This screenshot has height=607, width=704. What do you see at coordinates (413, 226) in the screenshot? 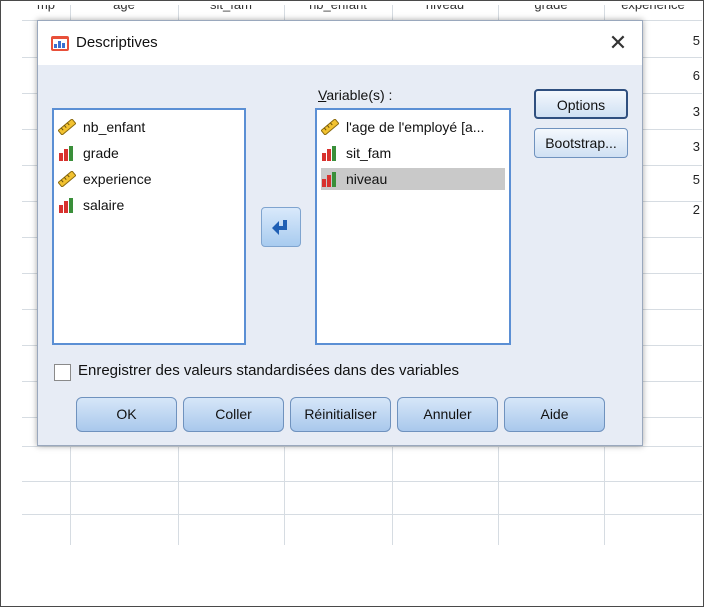
I see `selected-variable-list: l'age de l'employé [a... sit_fam niveau` at bounding box center [413, 226].